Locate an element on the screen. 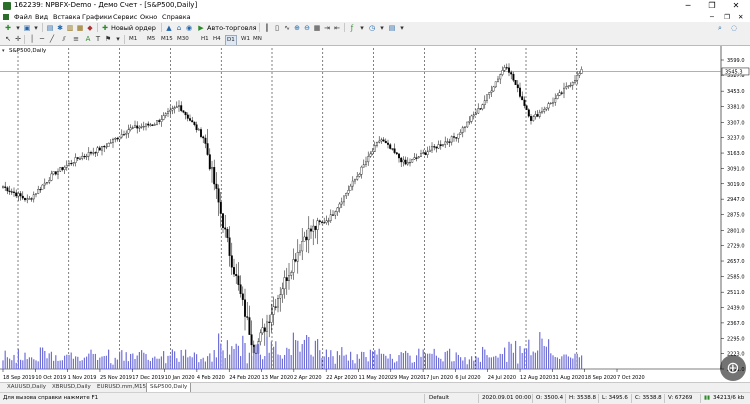  dropdown-icon: ▾ is located at coordinates (36, 28).